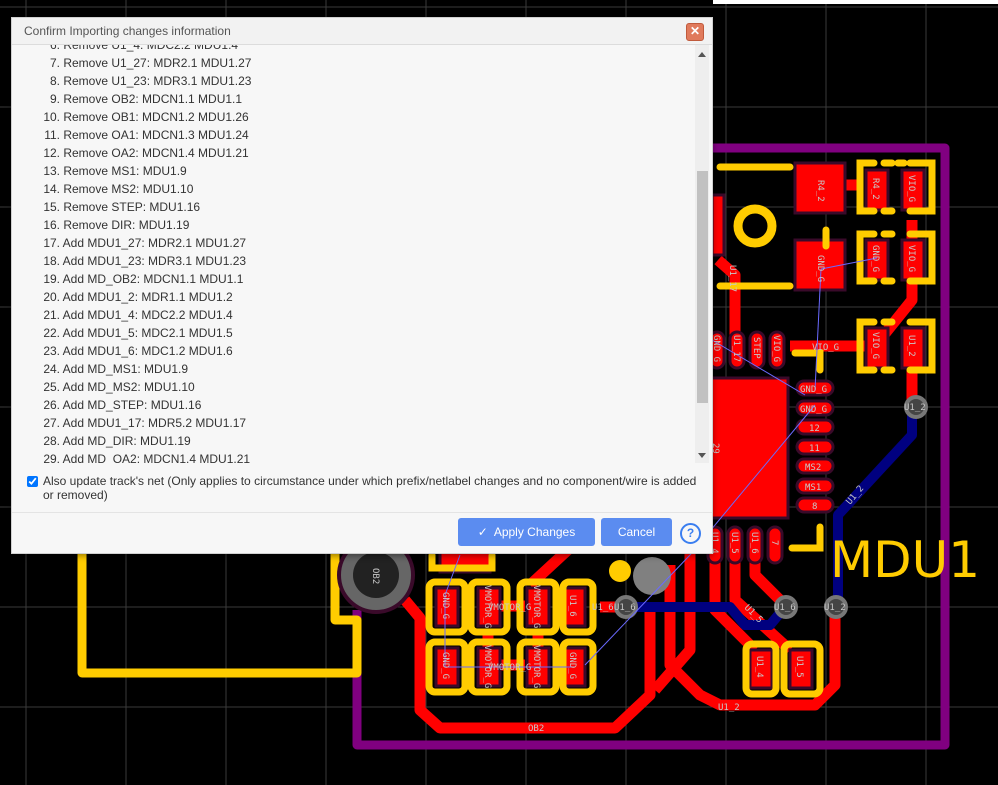 The width and height of the screenshot is (998, 785). I want to click on change-number: 25., so click(51, 387).